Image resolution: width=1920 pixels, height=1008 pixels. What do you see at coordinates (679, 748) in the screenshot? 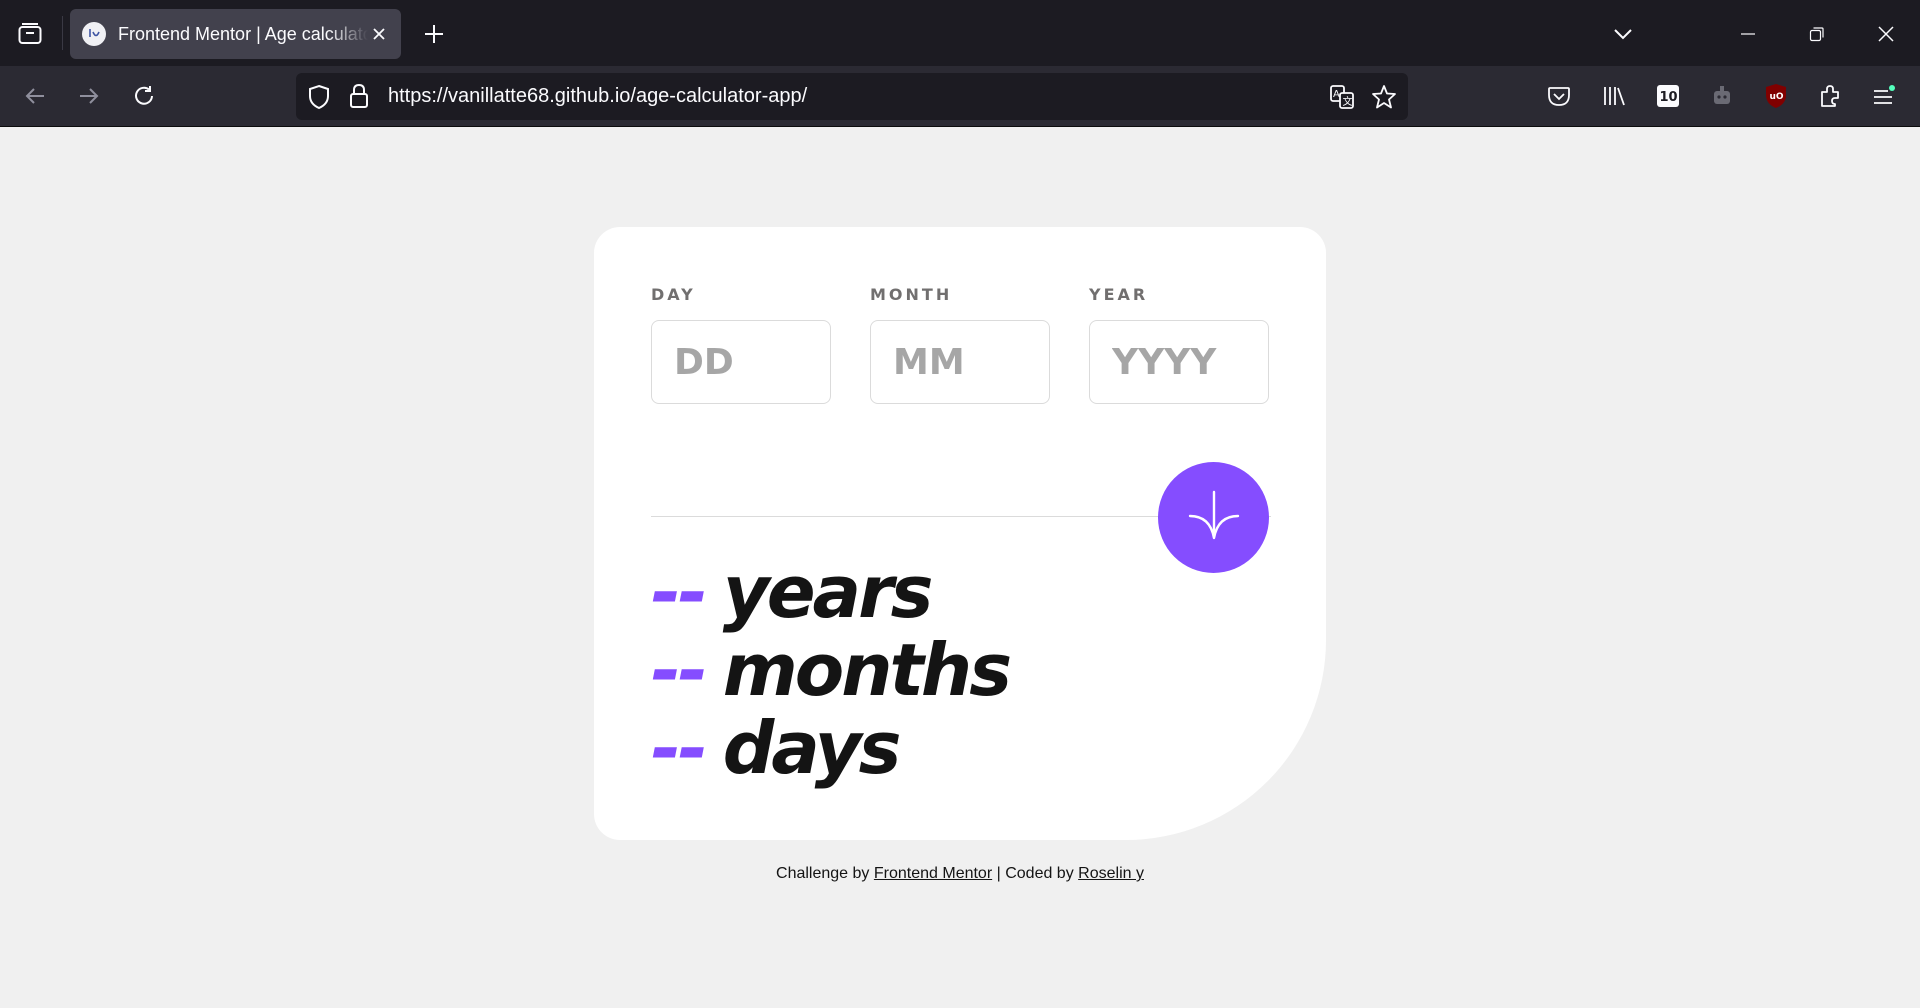
I see `days-value: --` at bounding box center [679, 748].